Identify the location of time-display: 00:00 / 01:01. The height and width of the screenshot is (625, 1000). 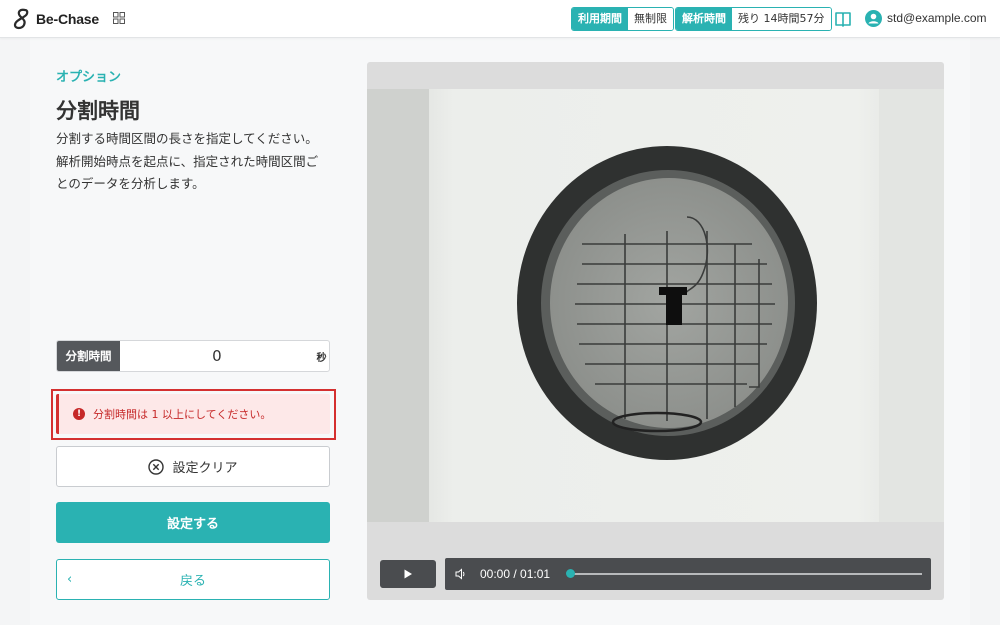
(515, 574).